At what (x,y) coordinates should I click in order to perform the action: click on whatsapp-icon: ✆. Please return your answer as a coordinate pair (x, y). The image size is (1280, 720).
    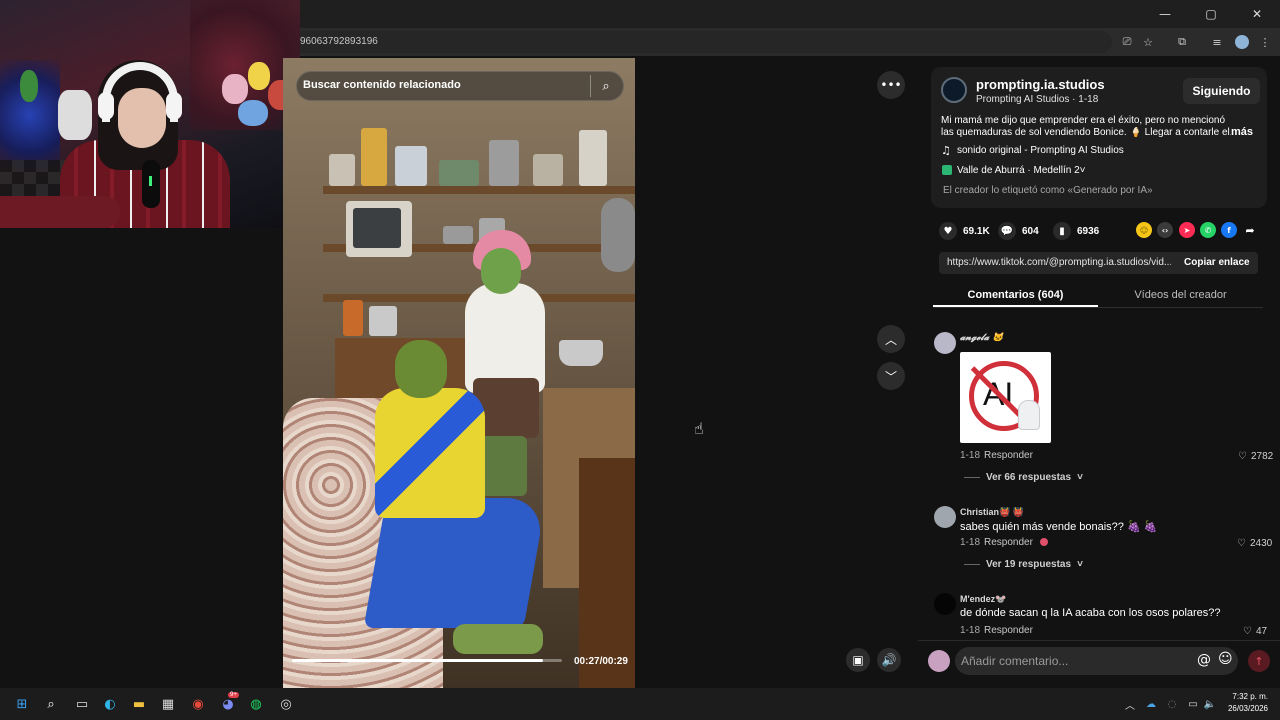
    Looking at the image, I should click on (1208, 230).